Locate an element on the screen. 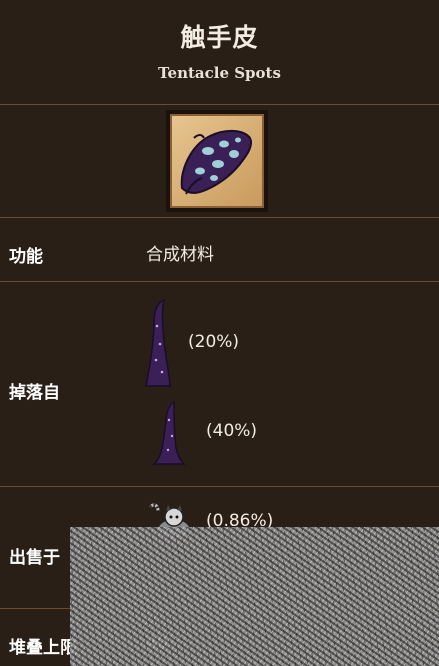 The image size is (439, 666). function-value: 合成材料 is located at coordinates (180, 255).